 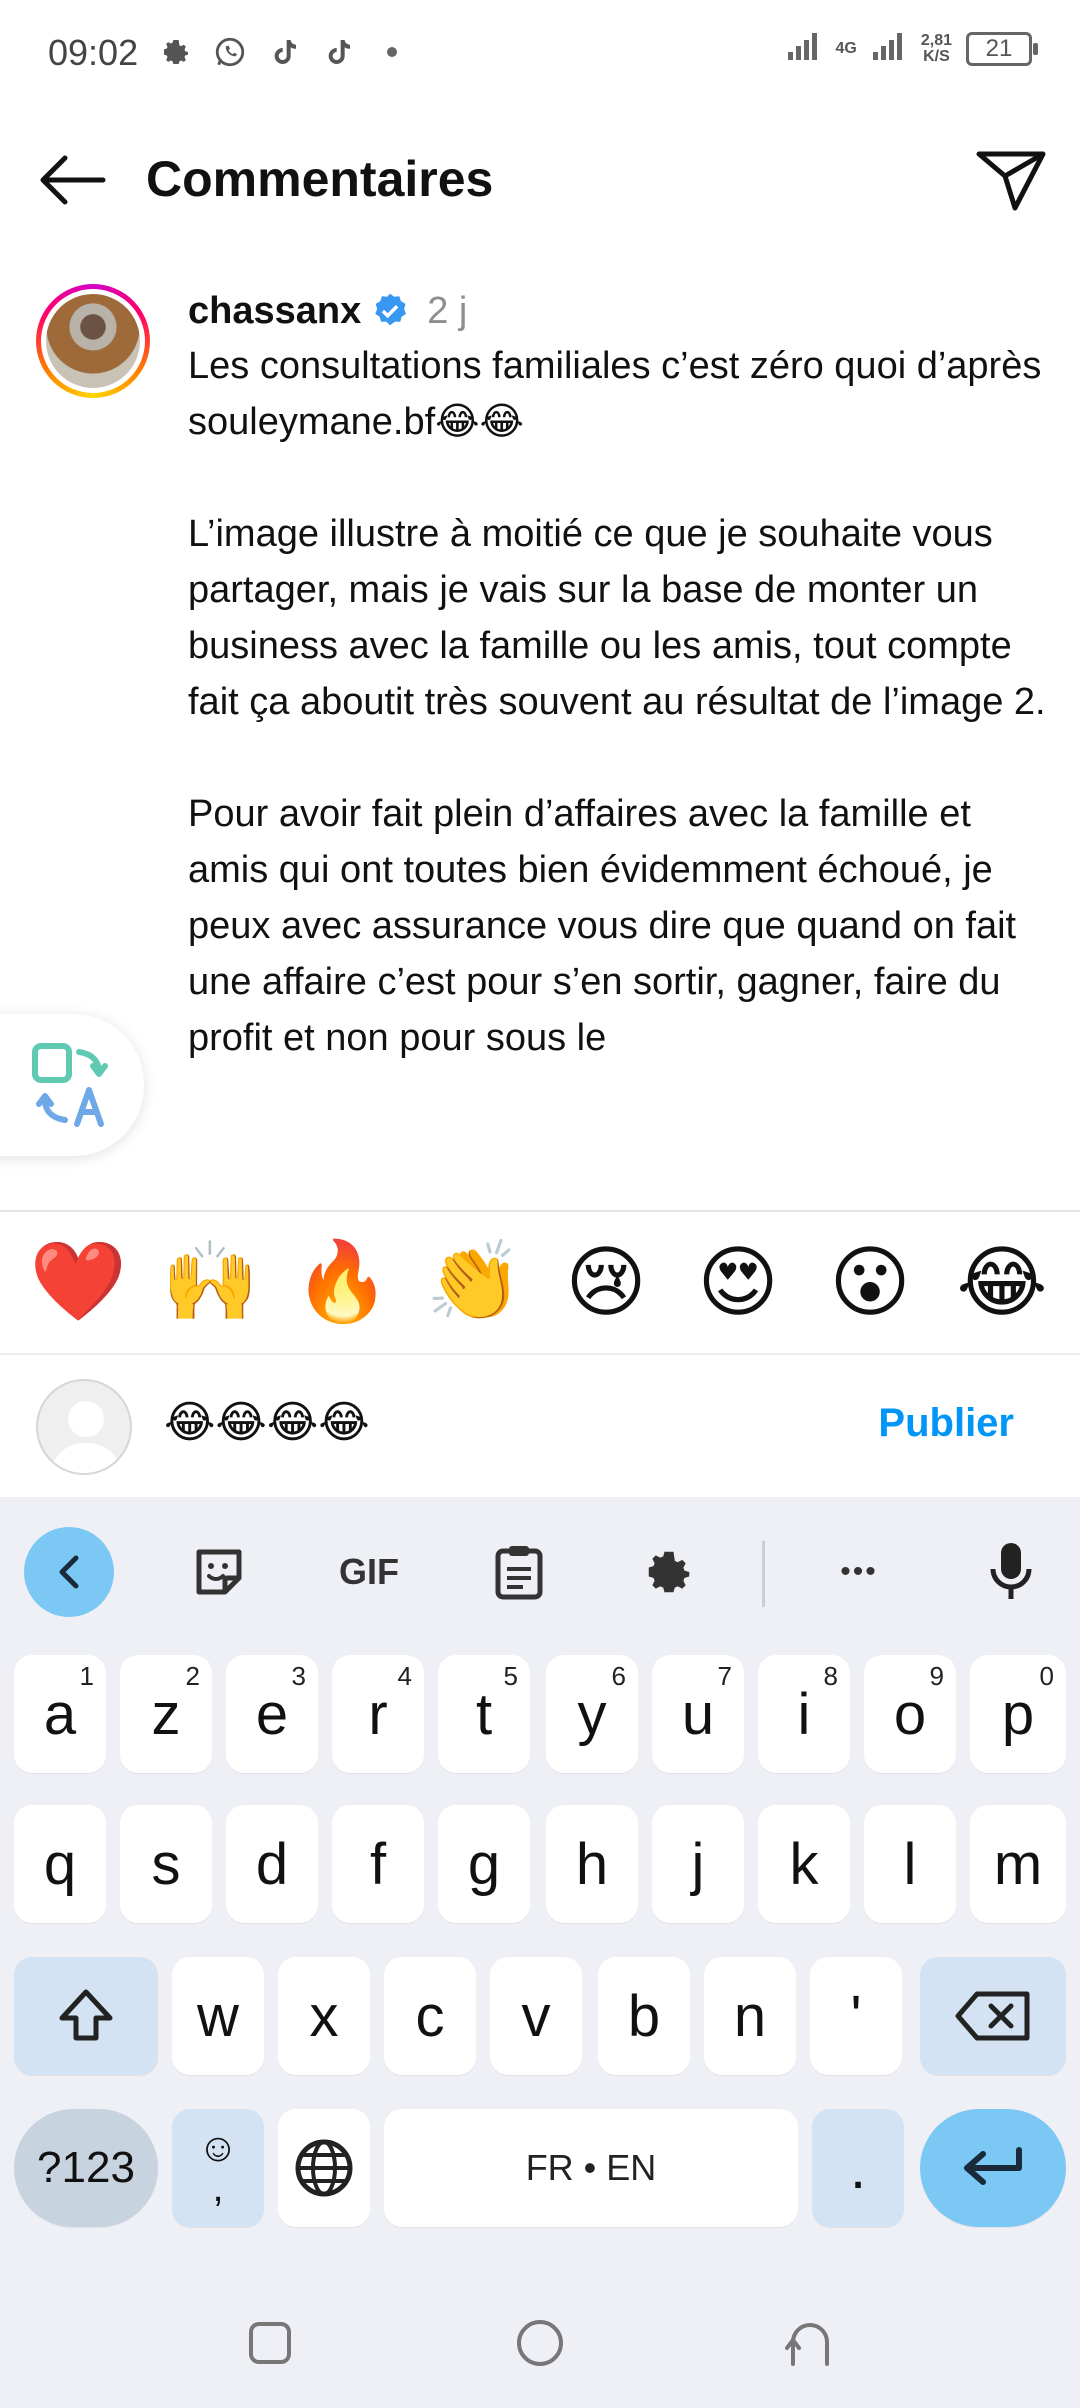 I want to click on backspace-icon, so click(x=992, y=2016).